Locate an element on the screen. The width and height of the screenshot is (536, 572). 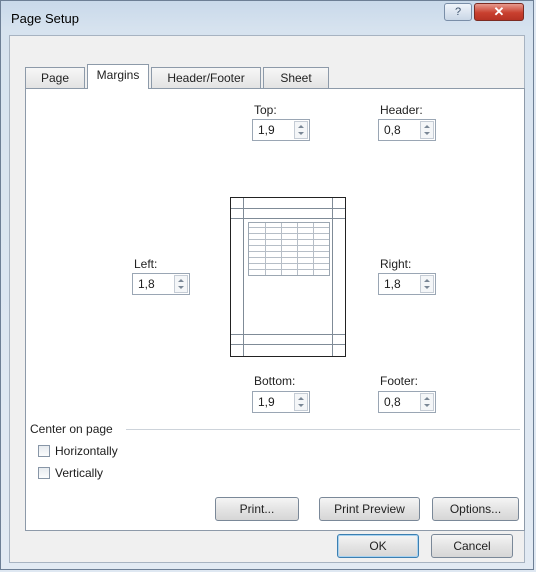
help-button: ? is located at coordinates (458, 12).